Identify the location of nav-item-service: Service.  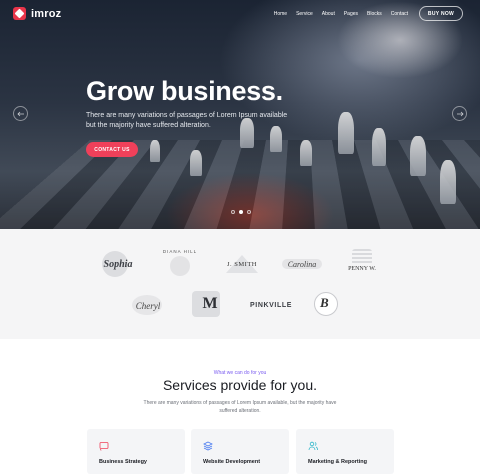
(304, 14).